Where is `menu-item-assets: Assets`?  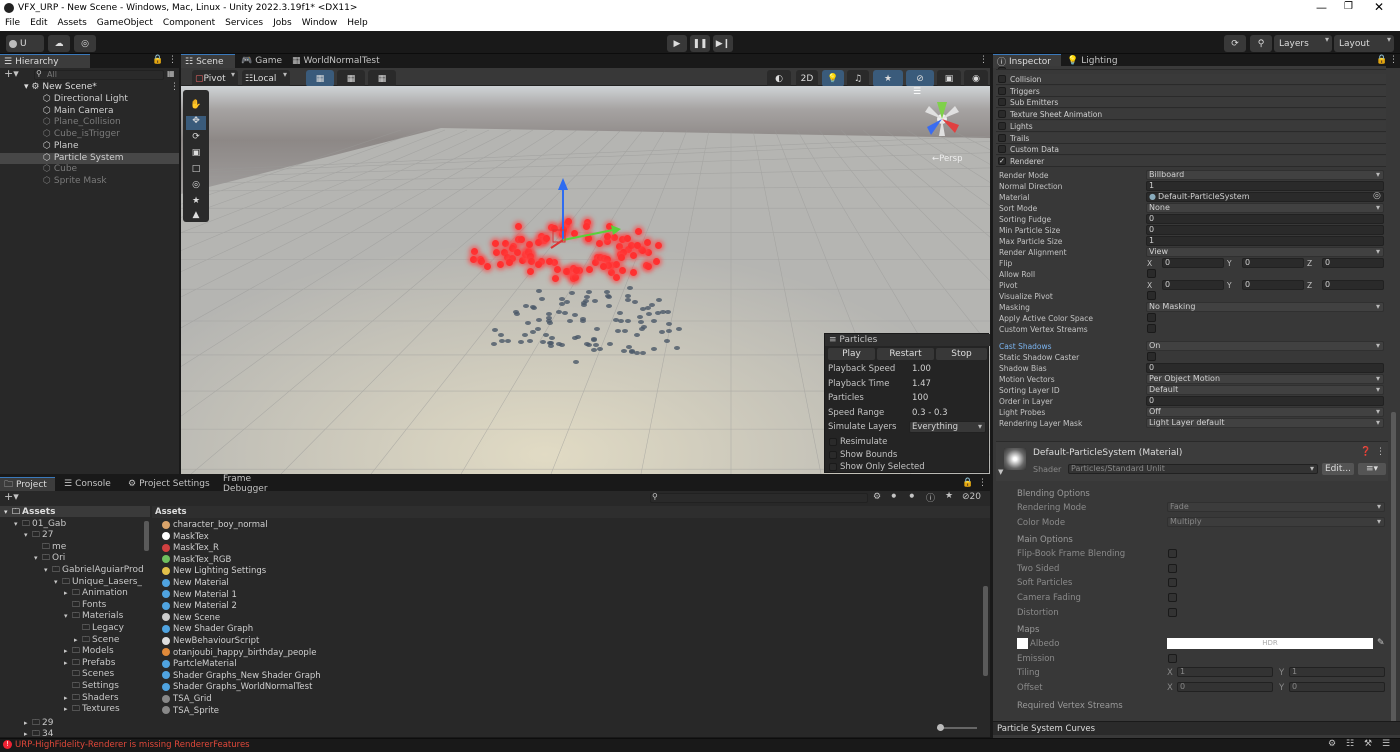
menu-item-assets: Assets is located at coordinates (72, 23).